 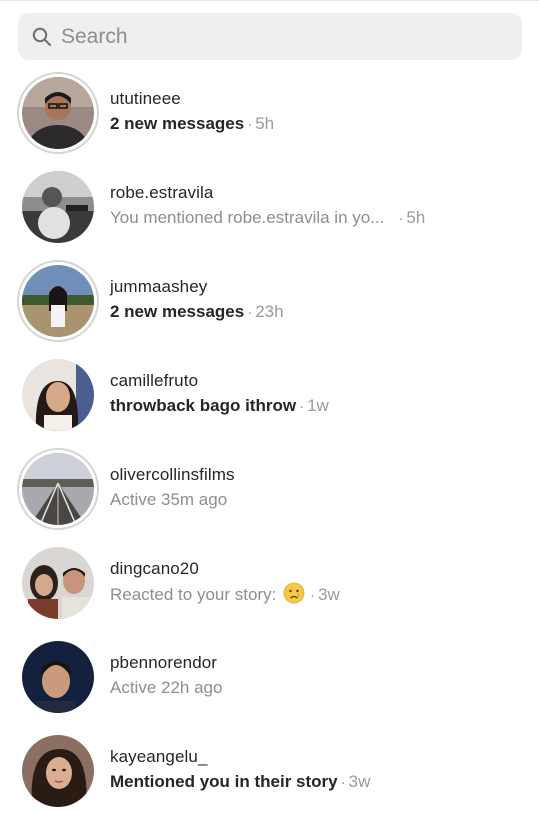 What do you see at coordinates (318, 405) in the screenshot?
I see `timestamp: 1w` at bounding box center [318, 405].